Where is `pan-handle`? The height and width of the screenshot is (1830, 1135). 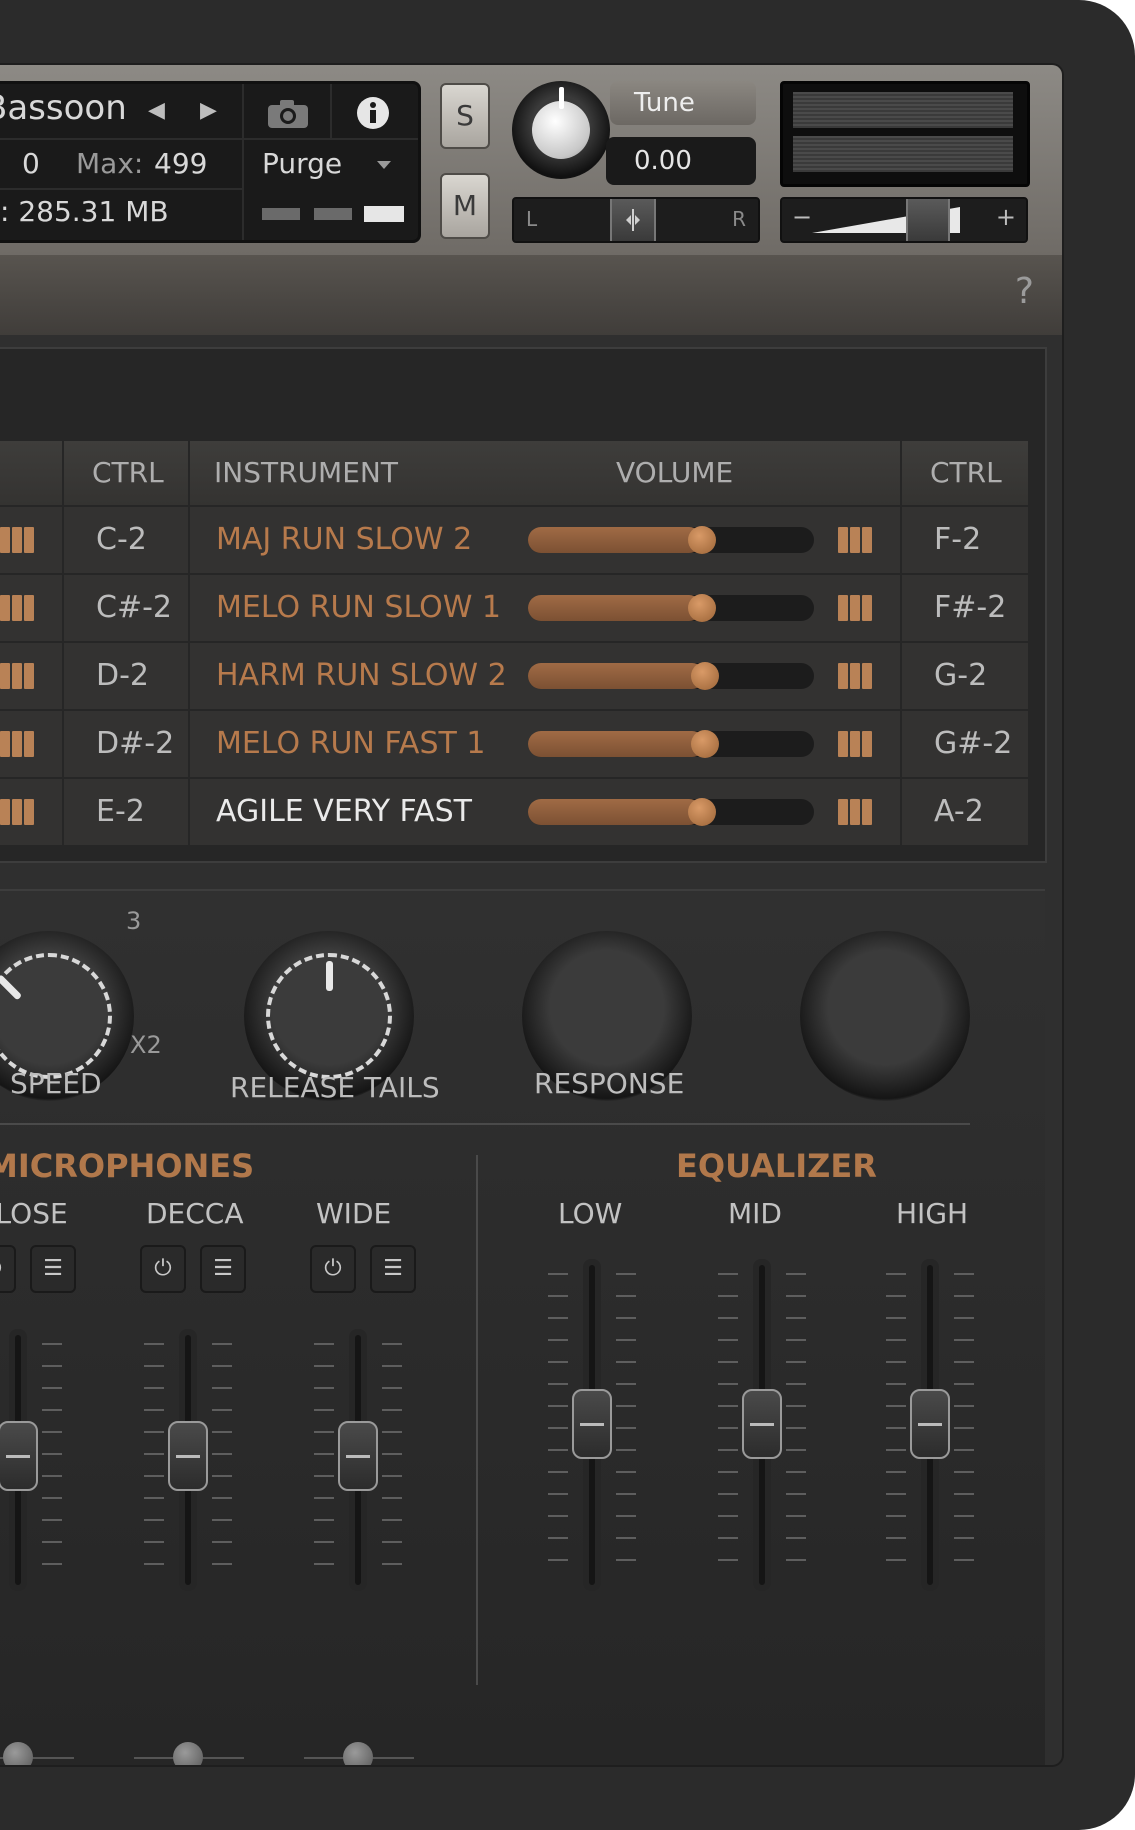
pan-handle is located at coordinates (633, 220).